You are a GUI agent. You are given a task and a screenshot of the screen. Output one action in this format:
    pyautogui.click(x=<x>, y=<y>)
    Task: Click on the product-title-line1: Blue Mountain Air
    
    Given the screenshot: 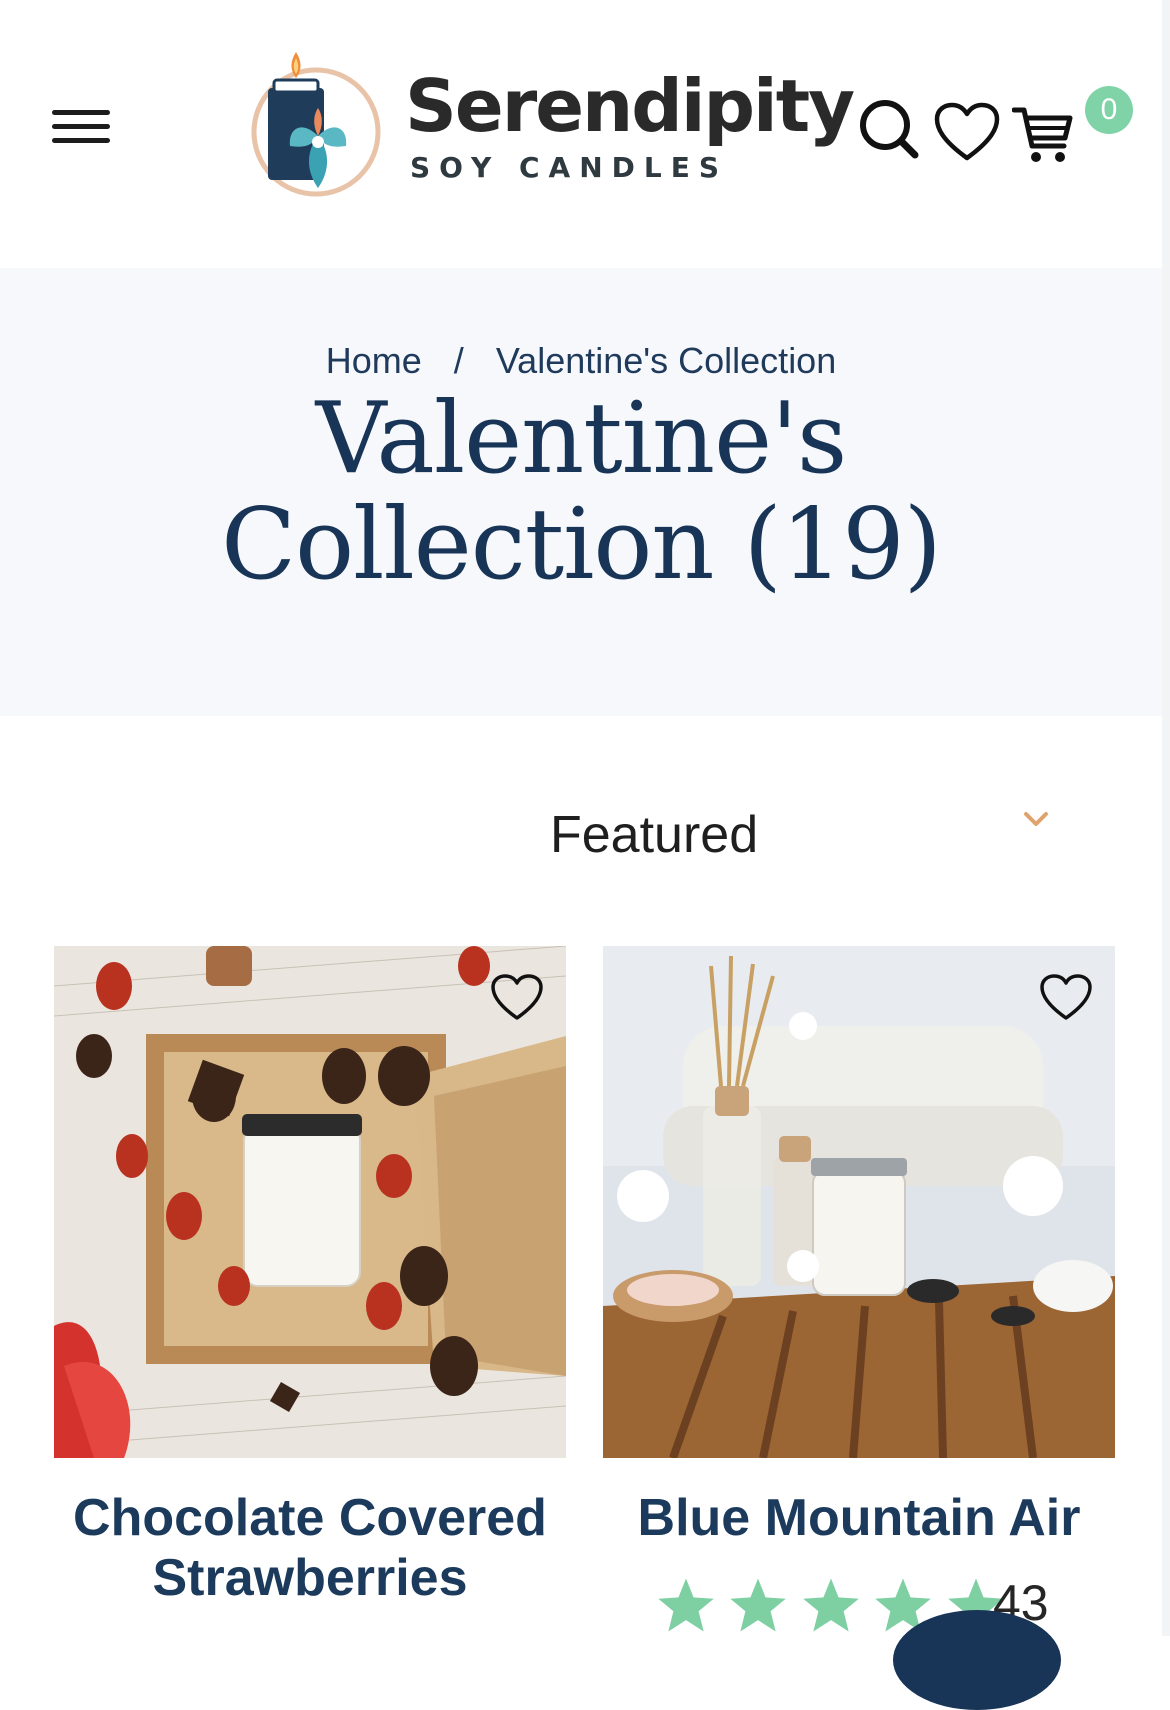 What is the action you would take?
    pyautogui.click(x=859, y=1518)
    